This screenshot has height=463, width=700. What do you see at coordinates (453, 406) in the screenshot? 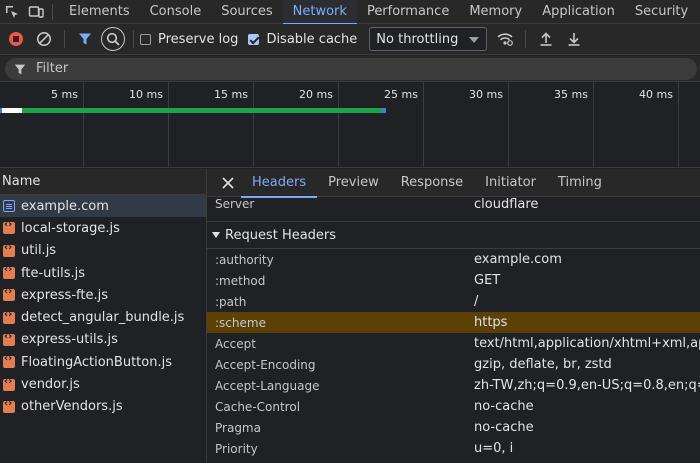
I see `header-row: Cache-Control no-cache` at bounding box center [453, 406].